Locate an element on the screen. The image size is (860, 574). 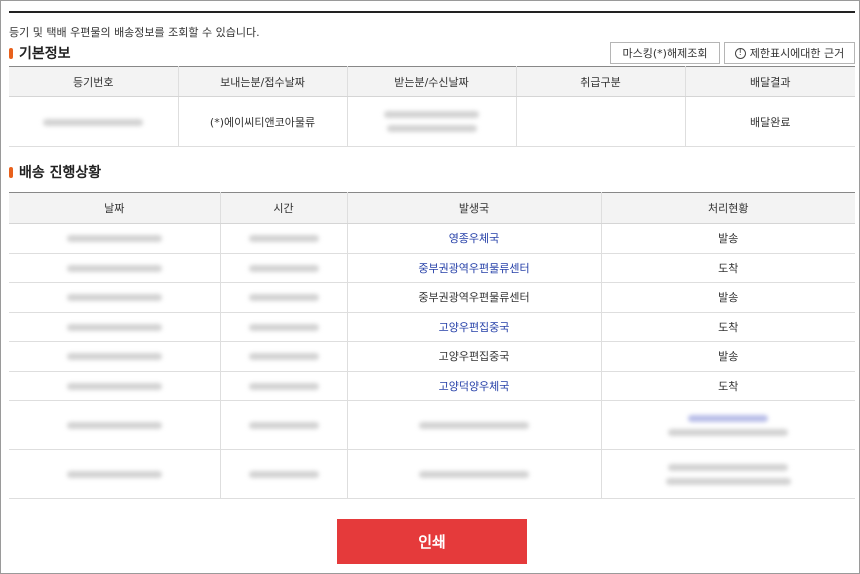
receiver-cell is located at coordinates (431, 121).